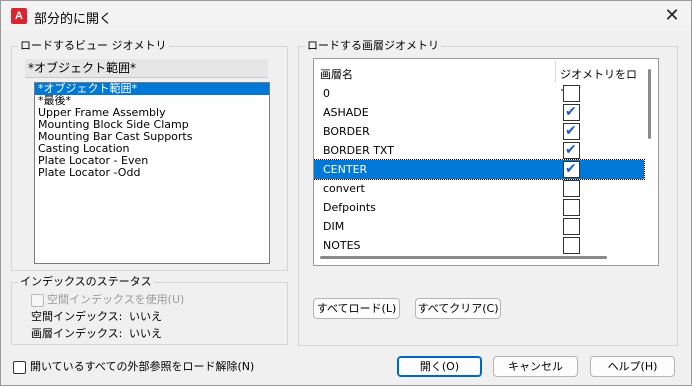 The image size is (692, 386). What do you see at coordinates (145, 316) in the screenshot?
I see `spatial-index-value: いいえ` at bounding box center [145, 316].